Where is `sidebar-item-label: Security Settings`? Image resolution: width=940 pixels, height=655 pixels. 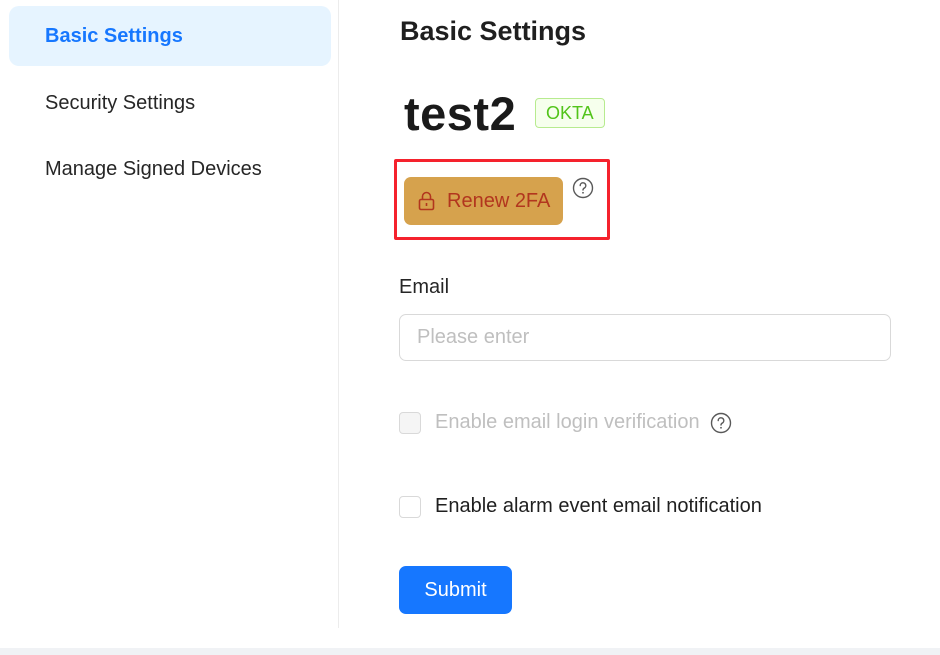
sidebar-item-label: Security Settings is located at coordinates (120, 102).